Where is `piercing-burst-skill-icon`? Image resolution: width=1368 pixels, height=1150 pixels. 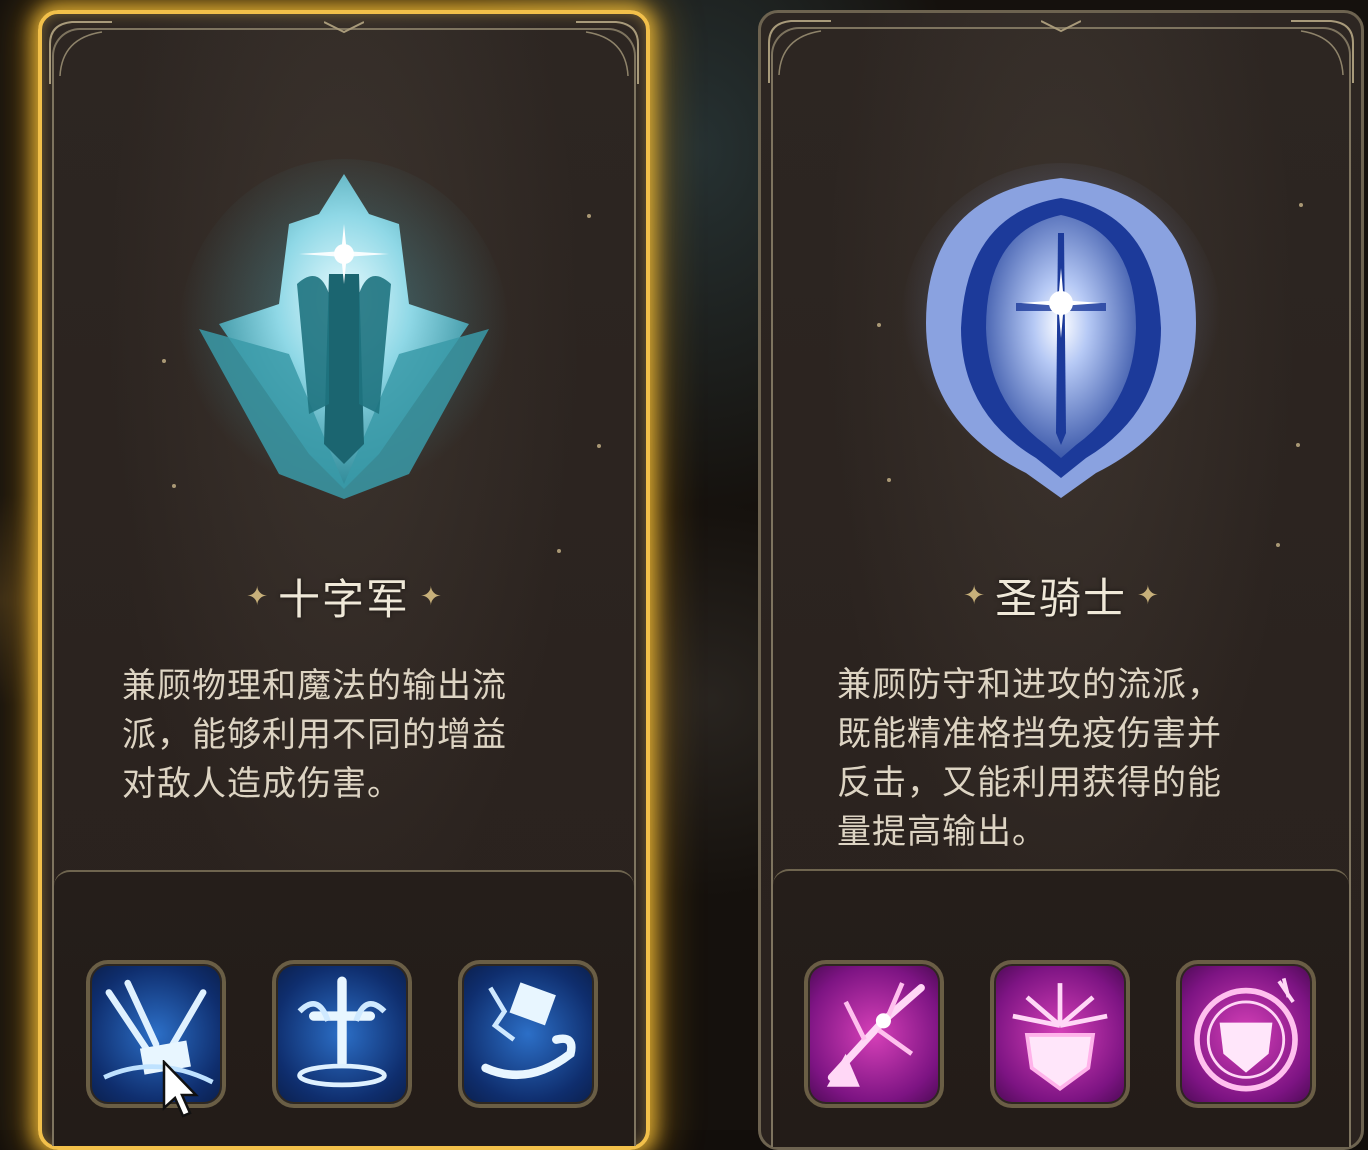
piercing-burst-skill-icon is located at coordinates (874, 1034).